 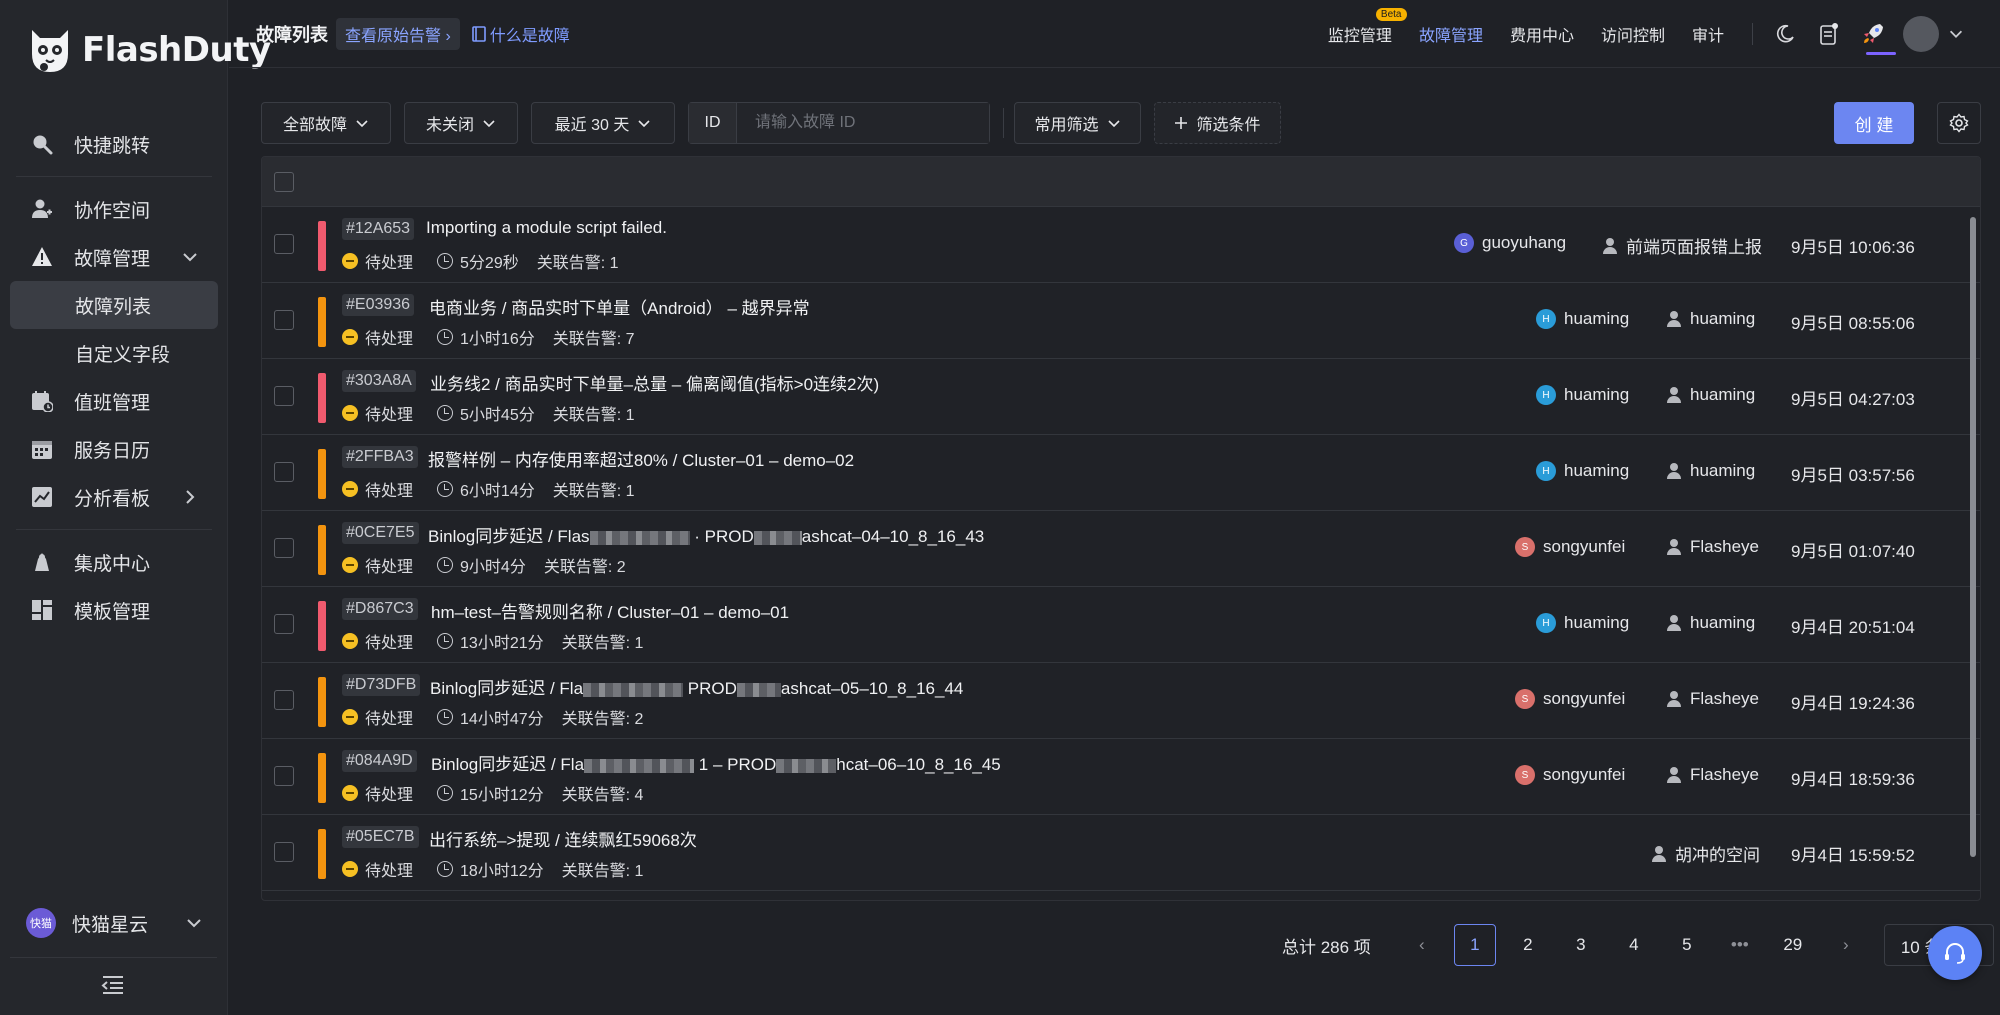 What do you see at coordinates (1959, 123) in the screenshot?
I see `table-settings-button` at bounding box center [1959, 123].